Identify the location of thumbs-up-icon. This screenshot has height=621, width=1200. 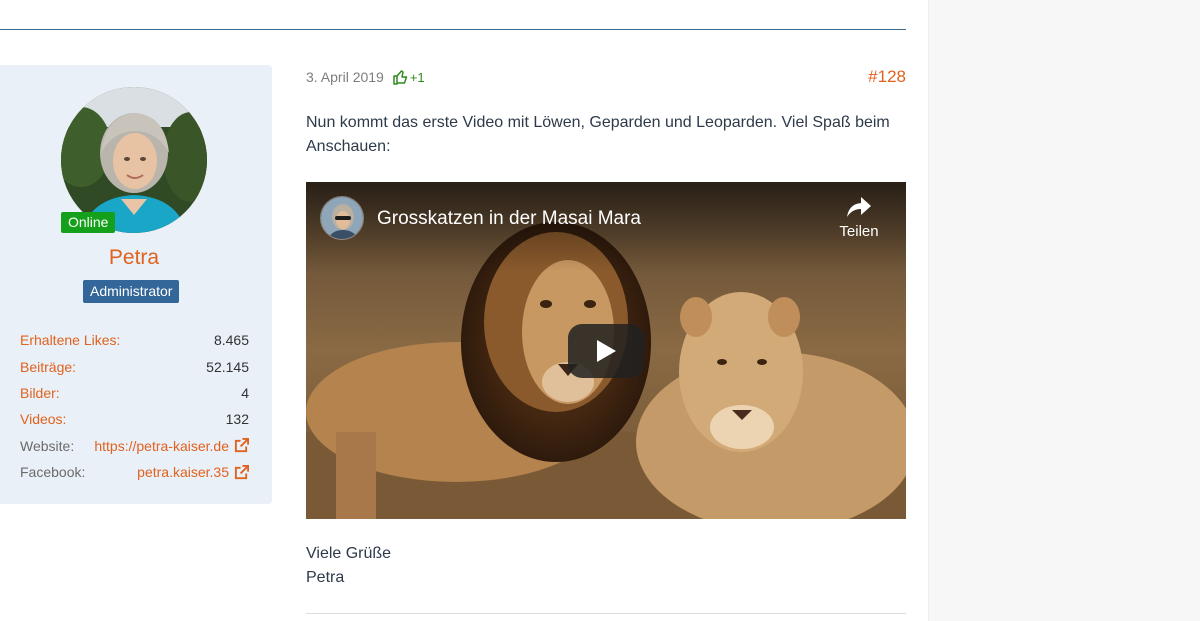
(400, 77).